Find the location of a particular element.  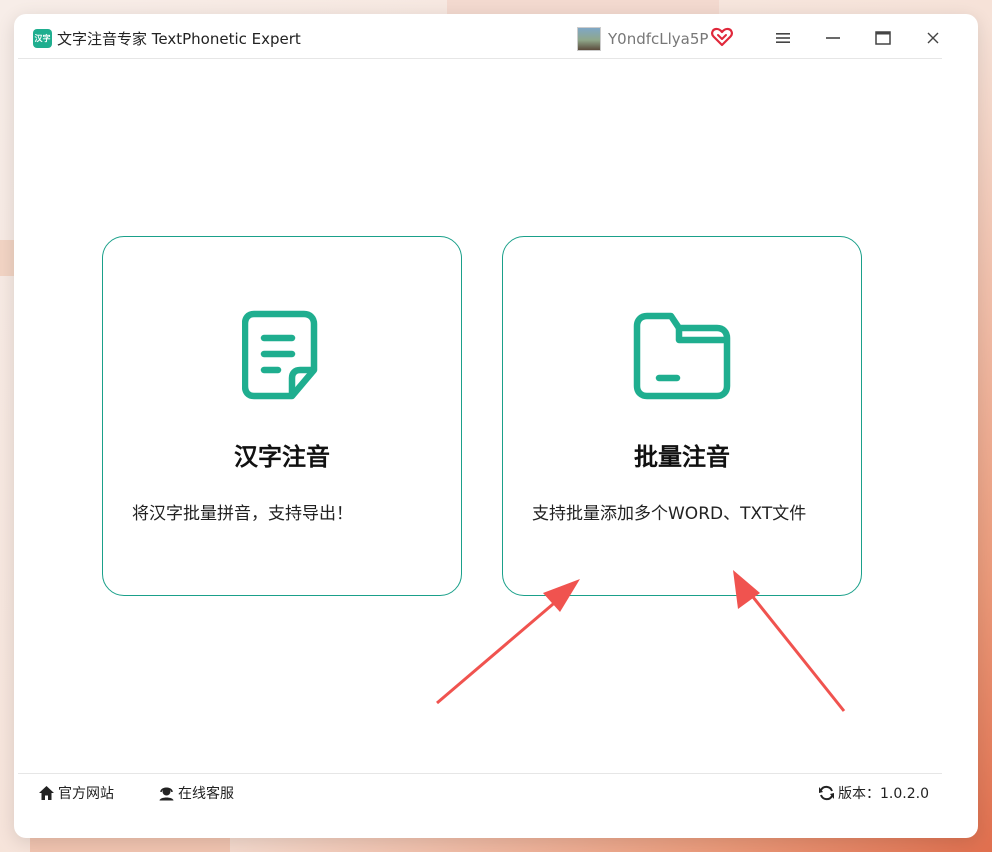

maximize-icon is located at coordinates (883, 38).